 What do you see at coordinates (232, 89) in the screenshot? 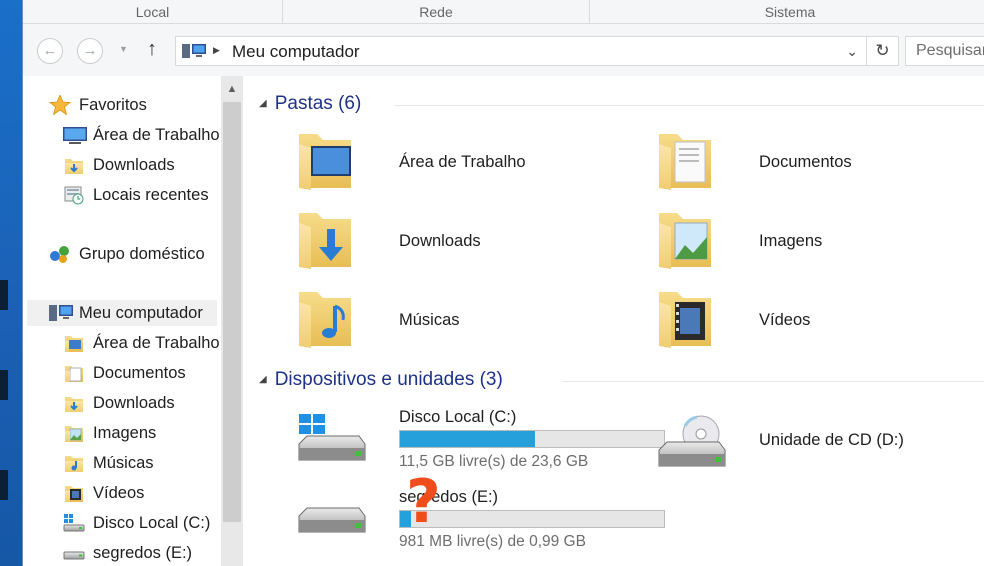
I see `scroll-up-icon: ▲` at bounding box center [232, 89].